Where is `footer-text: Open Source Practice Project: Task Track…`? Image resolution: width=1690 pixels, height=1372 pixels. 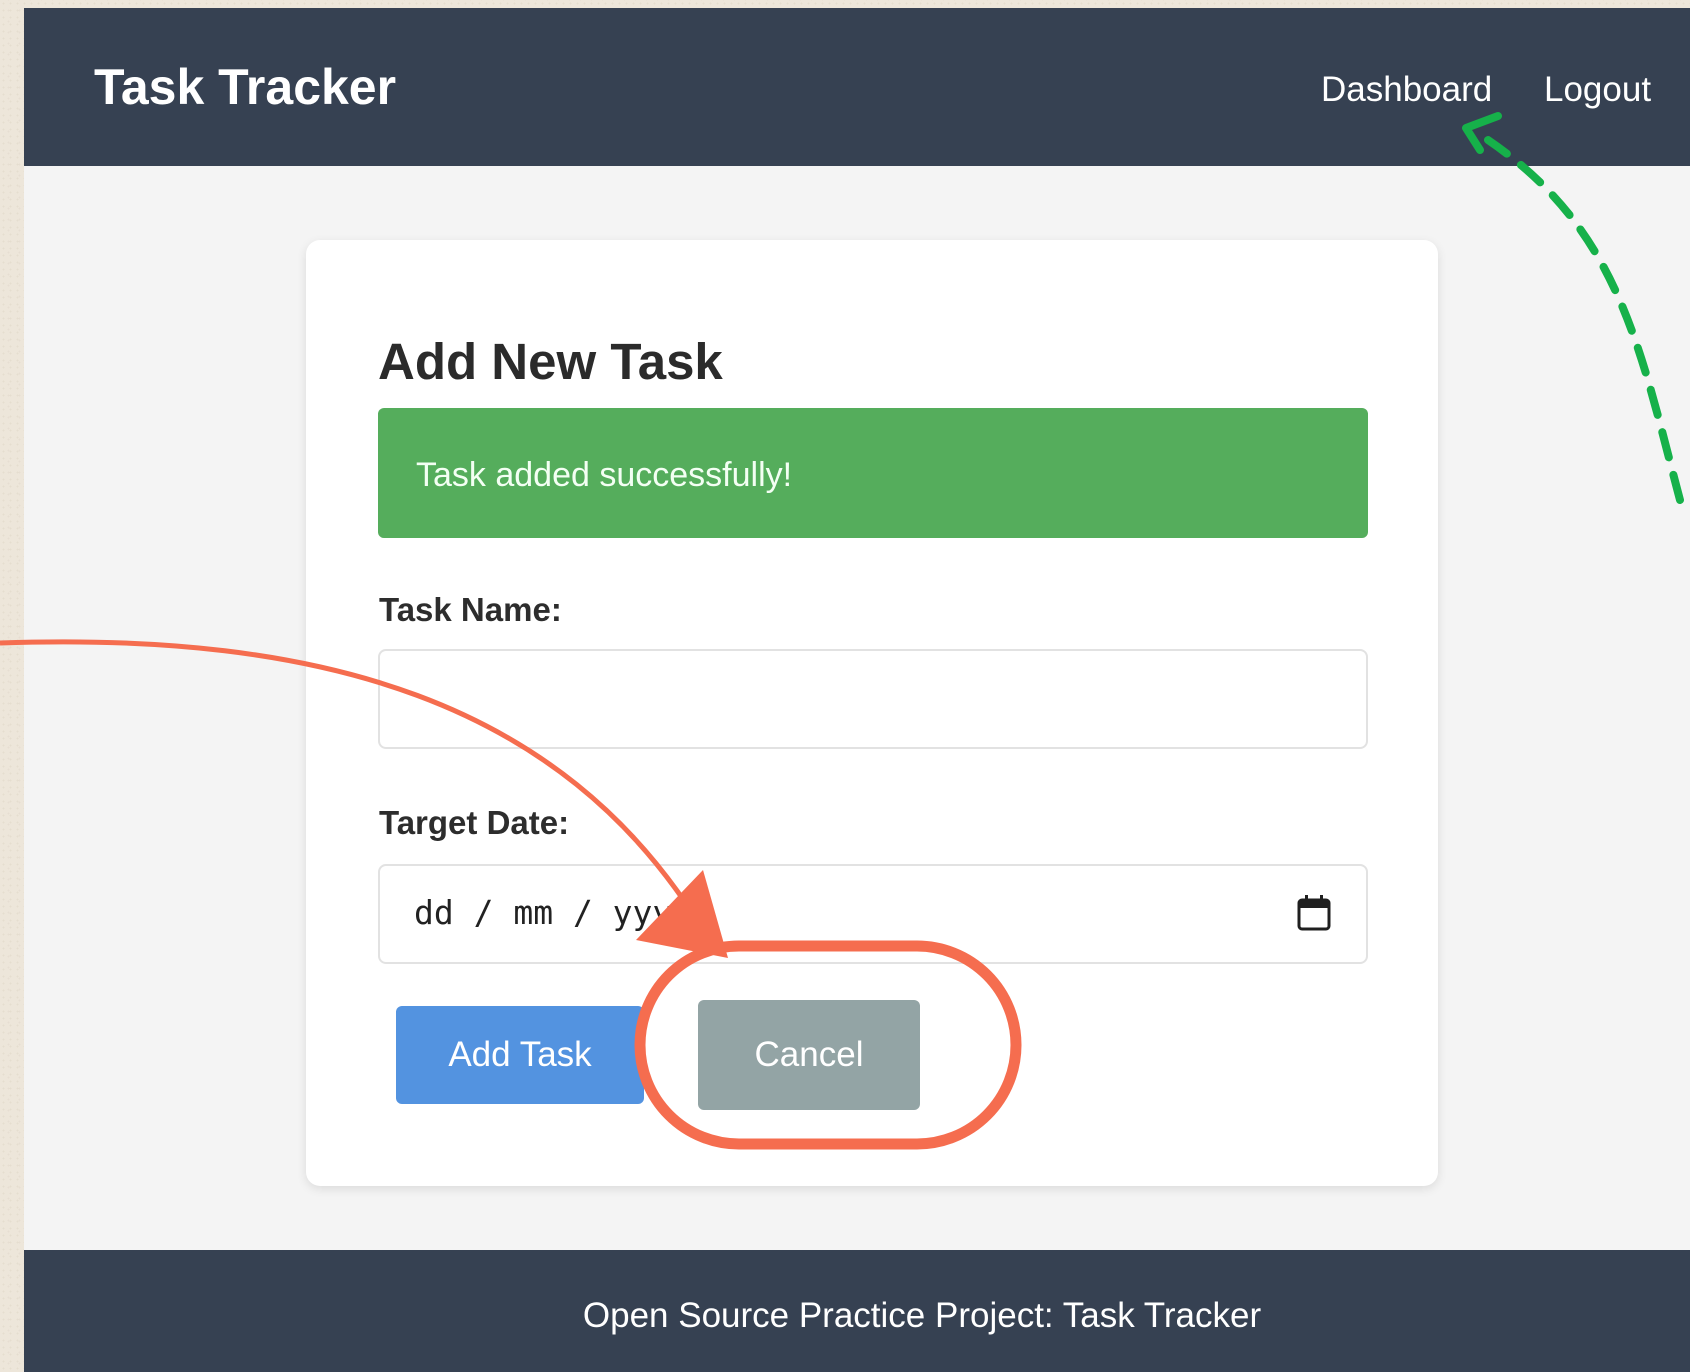
footer-text: Open Source Practice Project: Task Track… is located at coordinates (922, 1315).